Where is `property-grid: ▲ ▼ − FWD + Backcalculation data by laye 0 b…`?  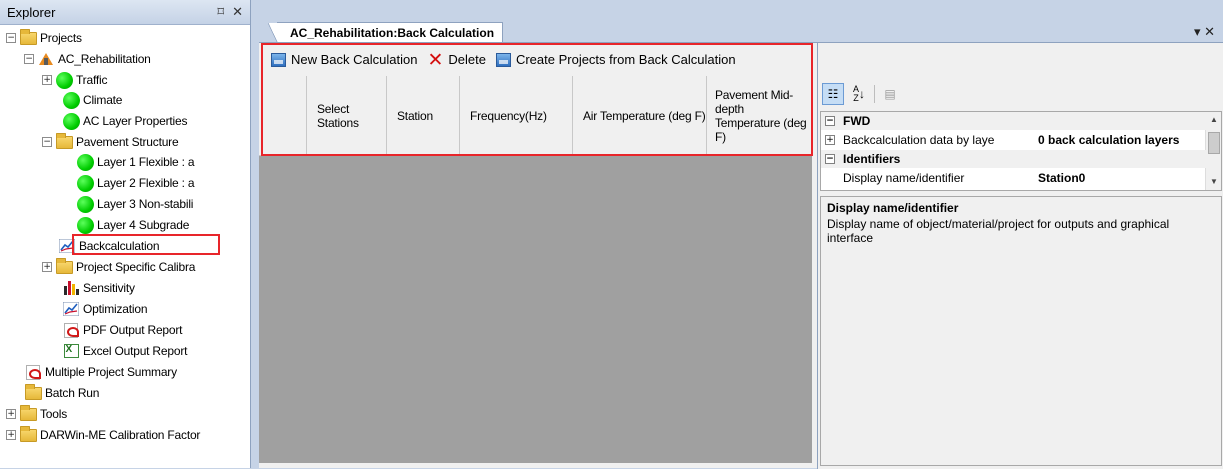 property-grid: ▲ ▼ − FWD + Backcalculation data by laye 0 b… is located at coordinates (1021, 151).